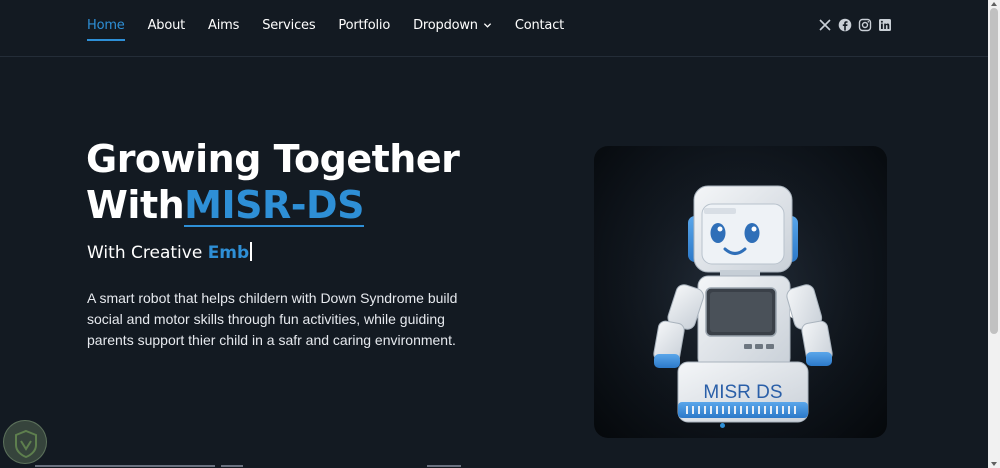 The width and height of the screenshot is (1000, 468). What do you see at coordinates (487, 25) in the screenshot?
I see `chevron-down-icon` at bounding box center [487, 25].